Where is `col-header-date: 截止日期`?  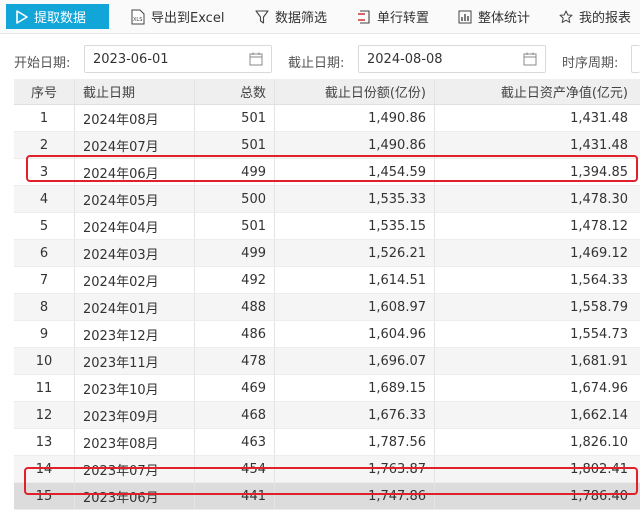
col-header-date: 截止日期 is located at coordinates (134, 91).